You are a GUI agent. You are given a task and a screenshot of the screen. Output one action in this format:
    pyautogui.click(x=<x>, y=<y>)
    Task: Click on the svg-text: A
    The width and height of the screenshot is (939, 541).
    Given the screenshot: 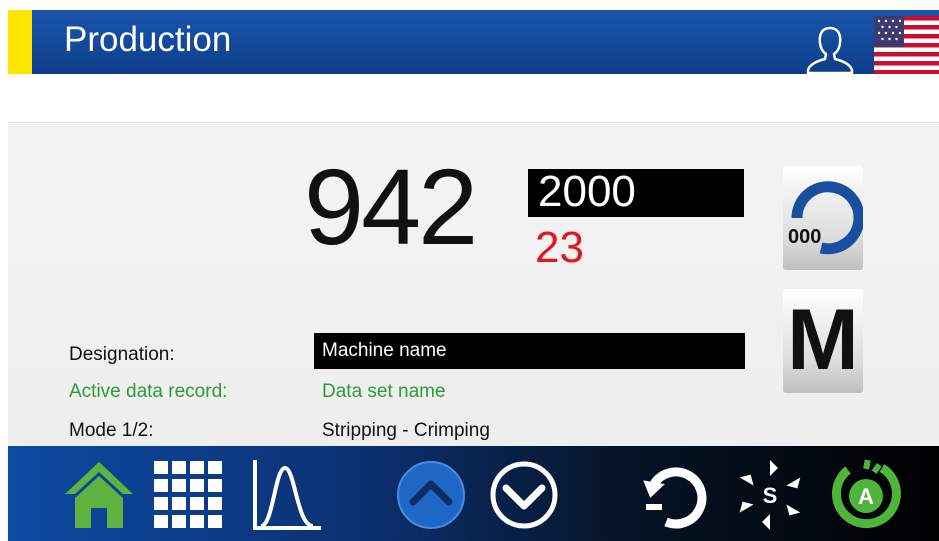 What is the action you would take?
    pyautogui.click(x=866, y=496)
    